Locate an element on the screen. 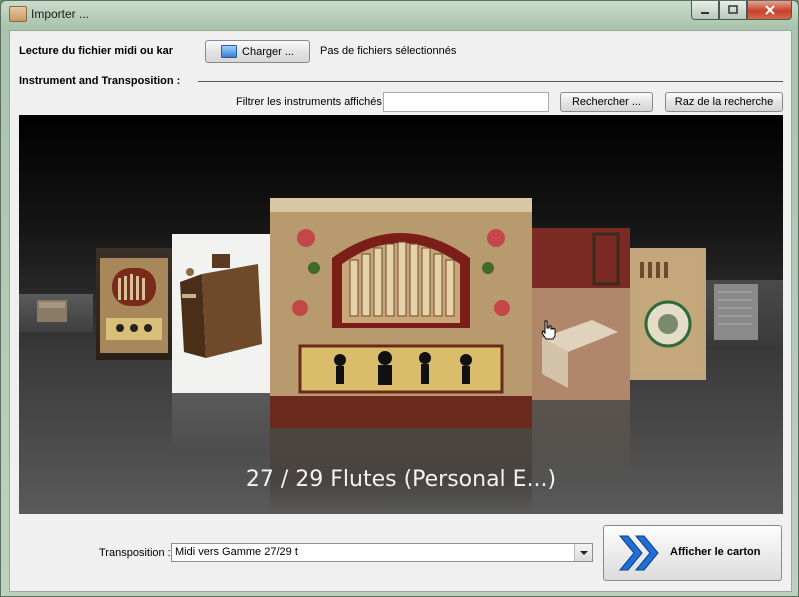  folder-icon is located at coordinates (229, 51).